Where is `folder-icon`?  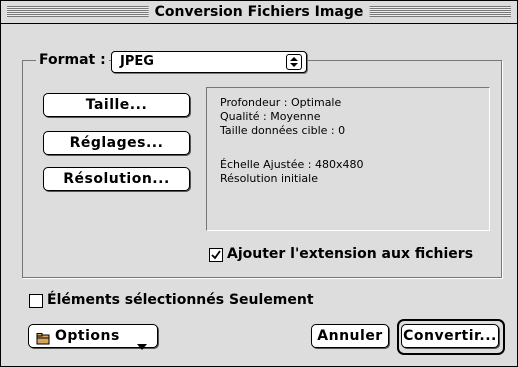 folder-icon is located at coordinates (43, 341).